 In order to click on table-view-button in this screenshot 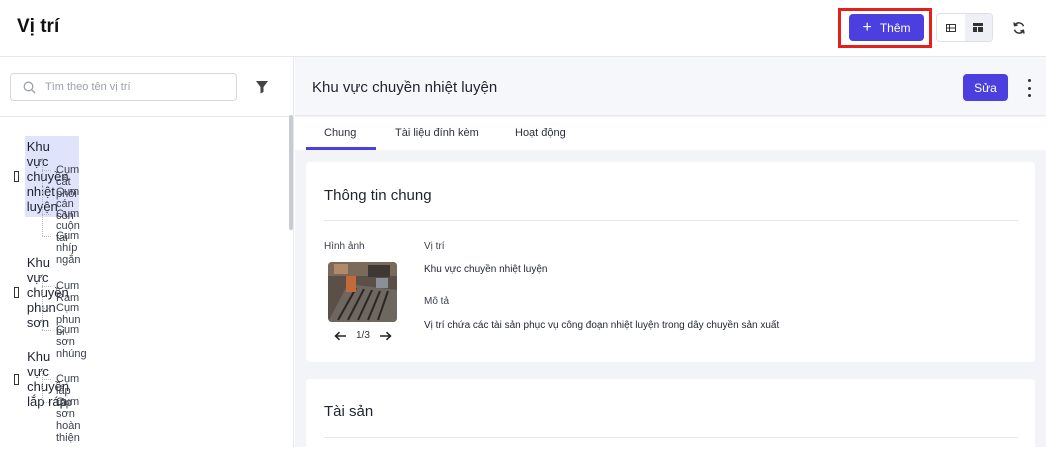, I will do `click(951, 27)`.